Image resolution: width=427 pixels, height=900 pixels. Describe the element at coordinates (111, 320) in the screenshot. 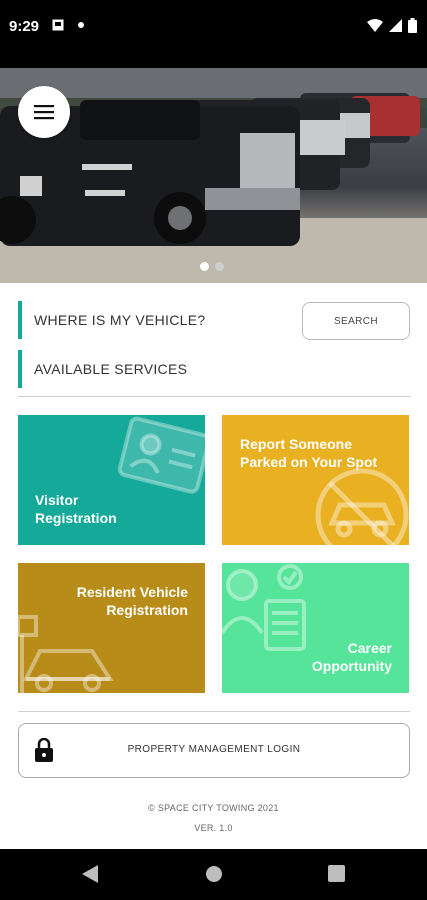

I see `vehicle-search-title: WHERE IS MY VEHICLE?` at that location.